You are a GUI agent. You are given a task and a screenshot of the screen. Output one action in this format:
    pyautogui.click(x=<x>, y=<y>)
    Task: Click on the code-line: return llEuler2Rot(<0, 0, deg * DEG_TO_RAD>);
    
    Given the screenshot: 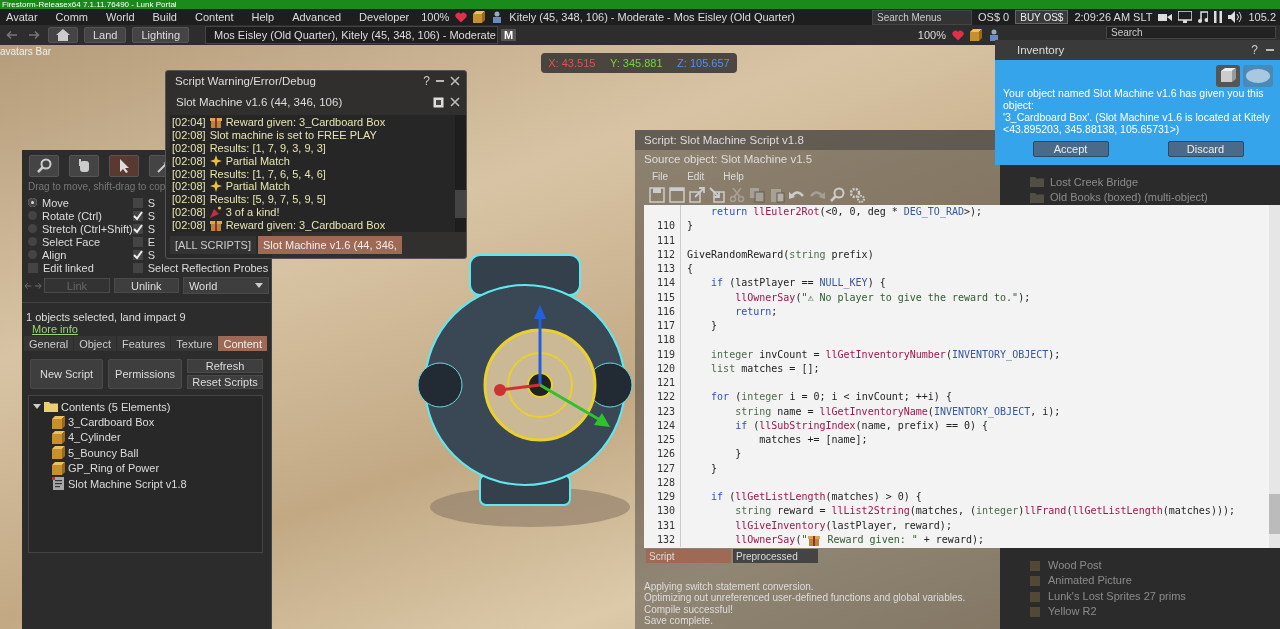 What is the action you would take?
    pyautogui.click(x=846, y=212)
    